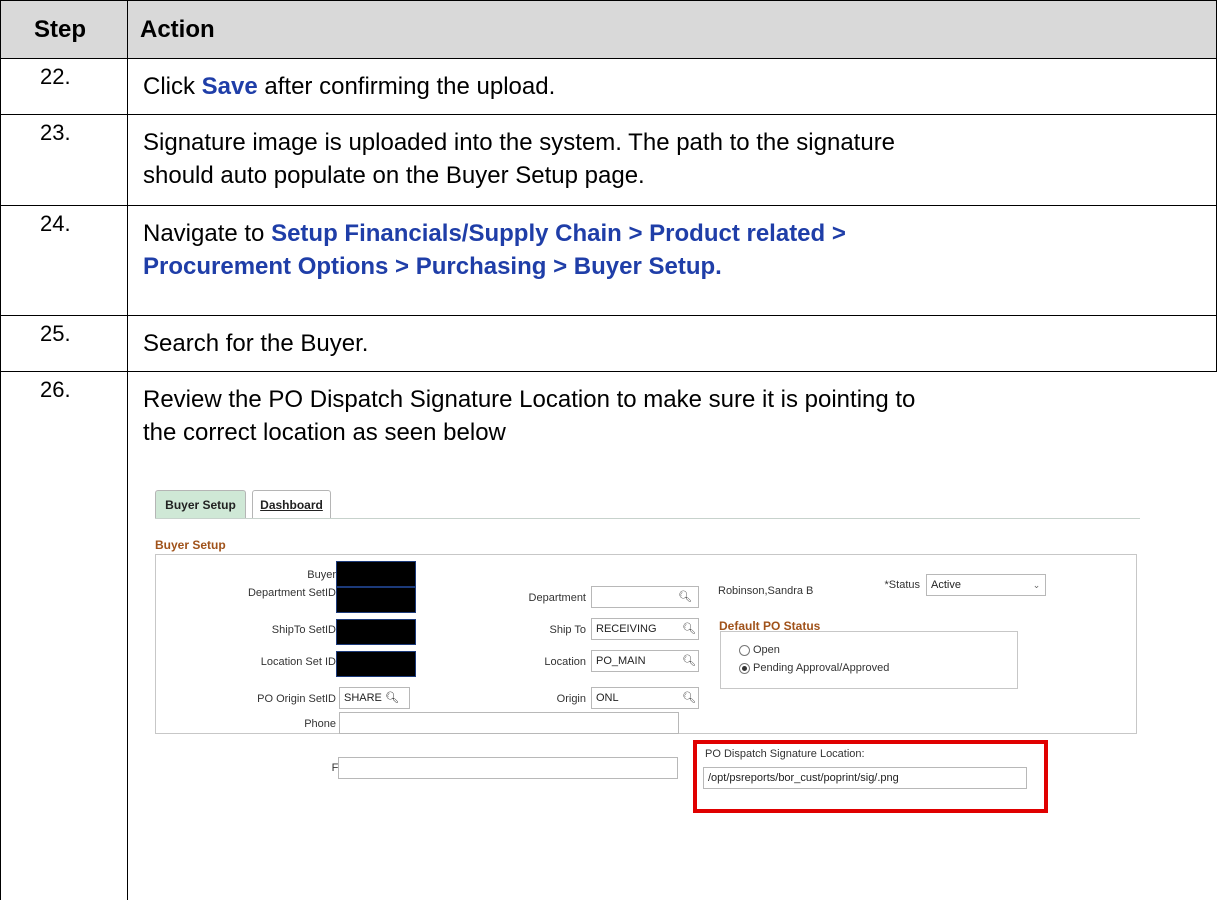 Image resolution: width=1217 pixels, height=900 pixels. What do you see at coordinates (291, 504) in the screenshot?
I see `tab-dashboard: Dashboard` at bounding box center [291, 504].